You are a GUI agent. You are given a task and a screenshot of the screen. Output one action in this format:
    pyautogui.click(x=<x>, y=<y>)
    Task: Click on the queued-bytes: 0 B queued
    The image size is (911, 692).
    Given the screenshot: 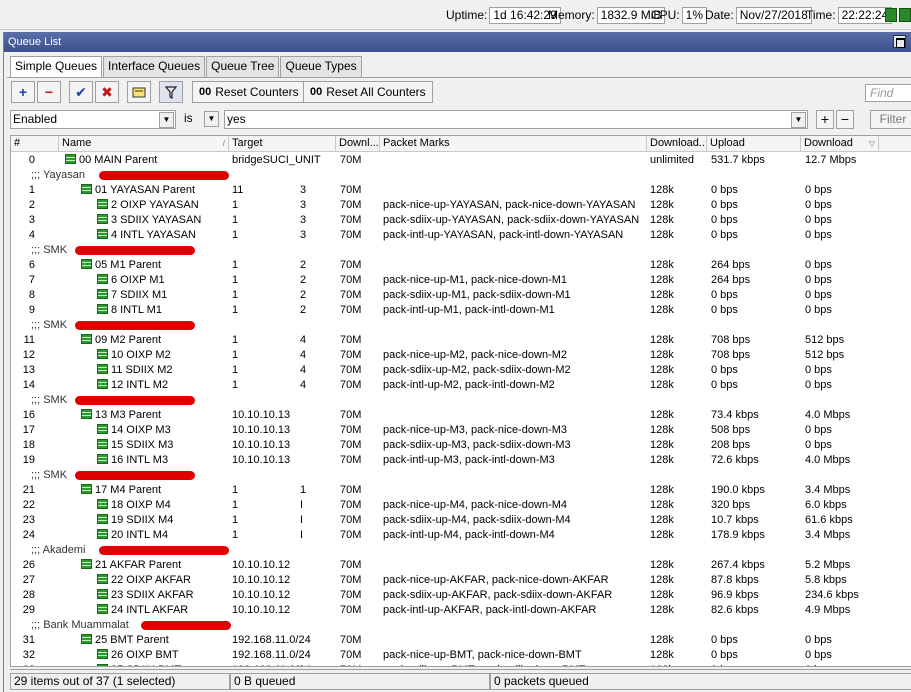 What is the action you would take?
    pyautogui.click(x=360, y=681)
    